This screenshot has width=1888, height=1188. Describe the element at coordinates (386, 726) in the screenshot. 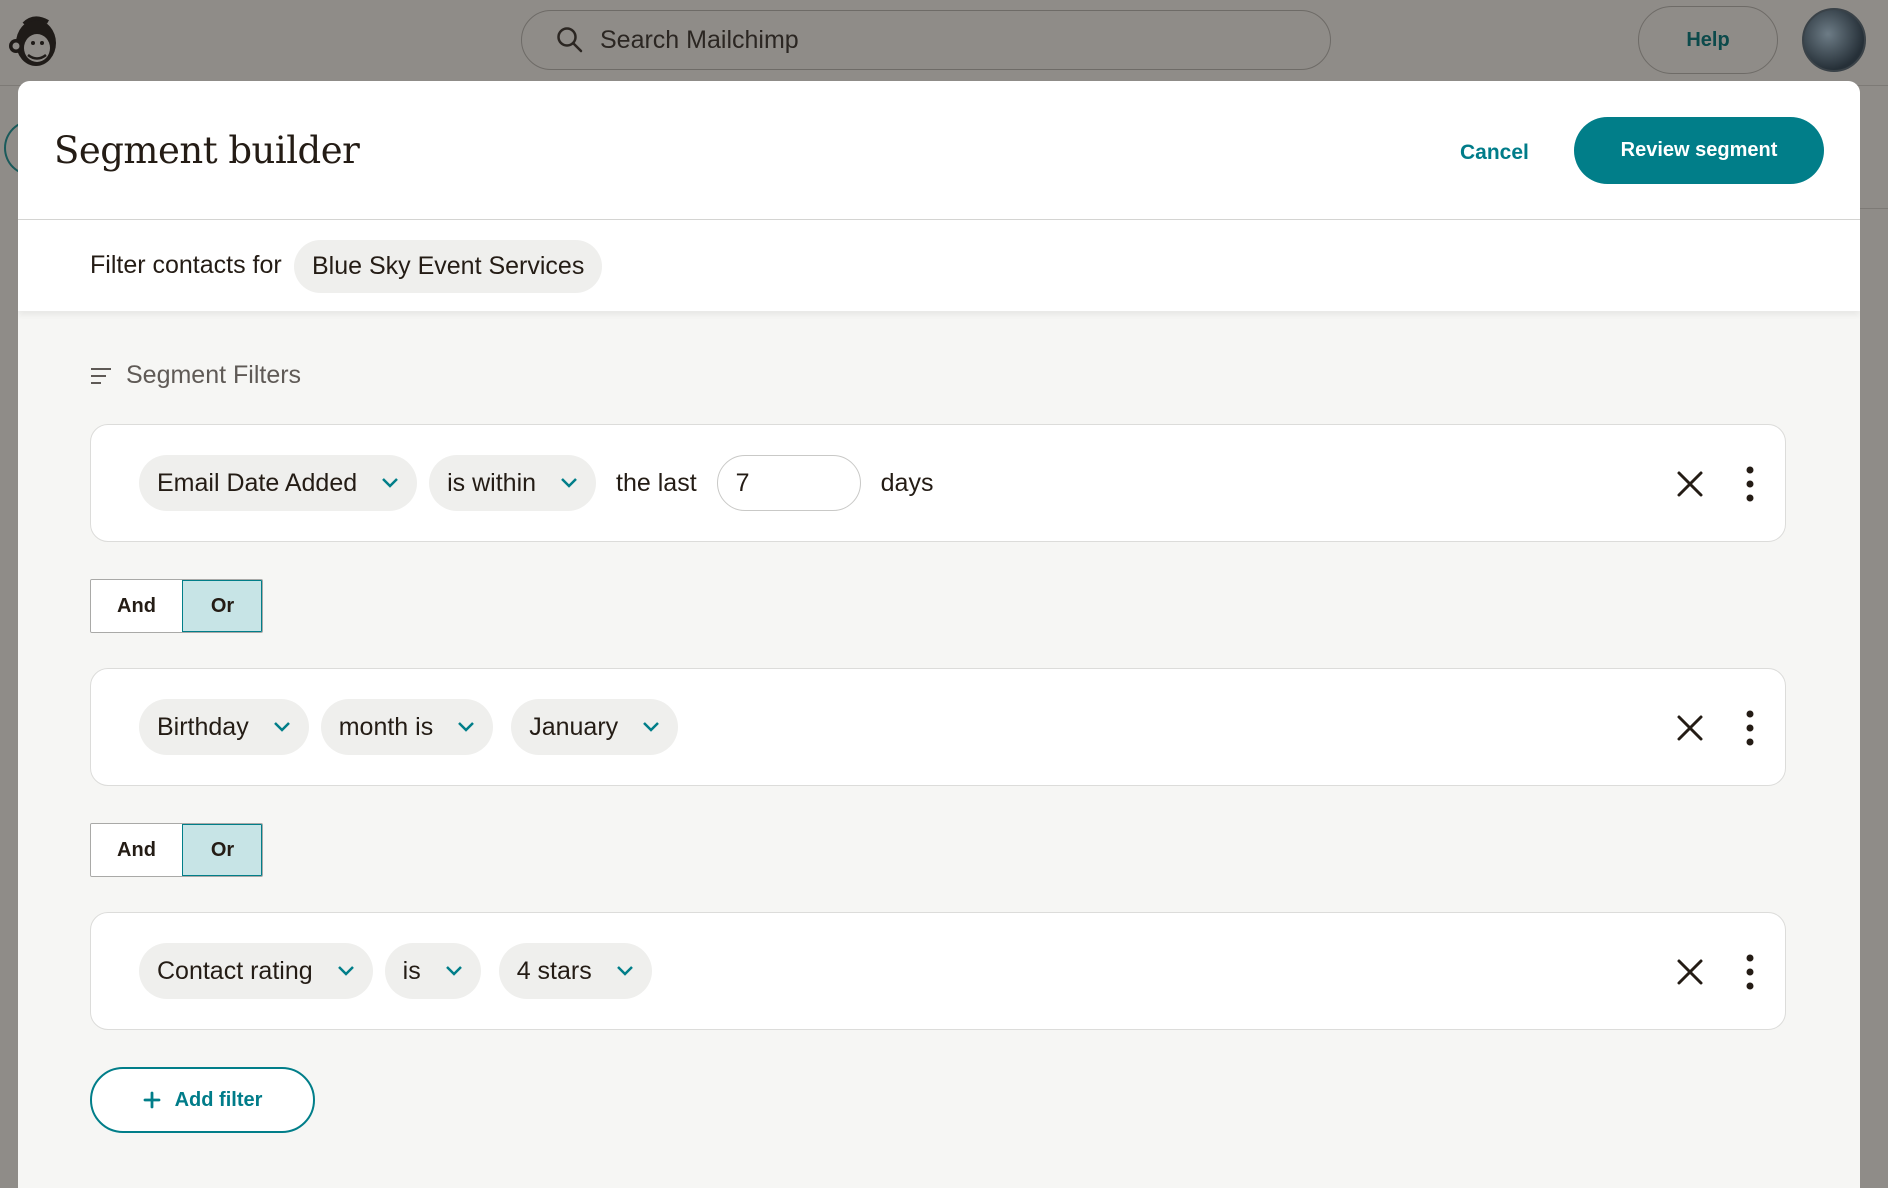

I see `operator-dropdown-label: month is` at that location.